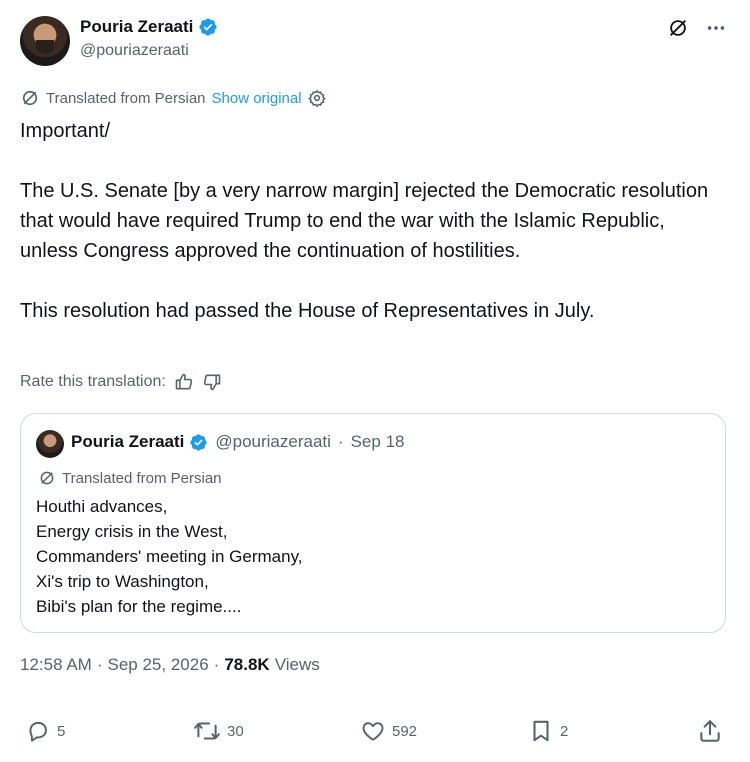 The width and height of the screenshot is (750, 762). I want to click on quote-avatar, so click(50, 444).